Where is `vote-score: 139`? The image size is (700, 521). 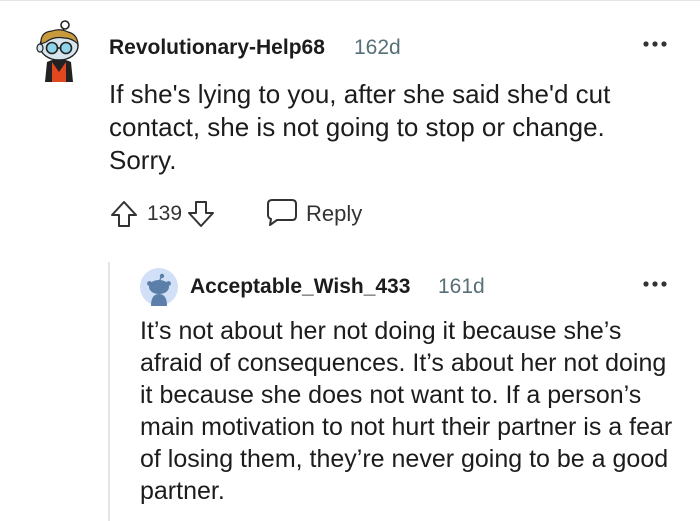
vote-score: 139 is located at coordinates (165, 213).